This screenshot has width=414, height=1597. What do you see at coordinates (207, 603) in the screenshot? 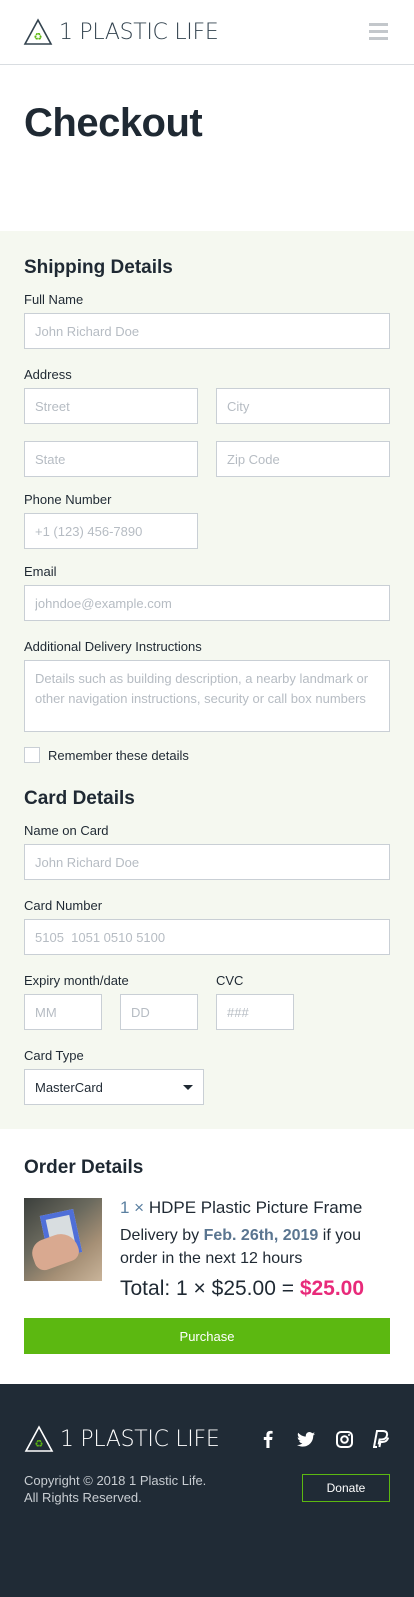
I see `email-input` at bounding box center [207, 603].